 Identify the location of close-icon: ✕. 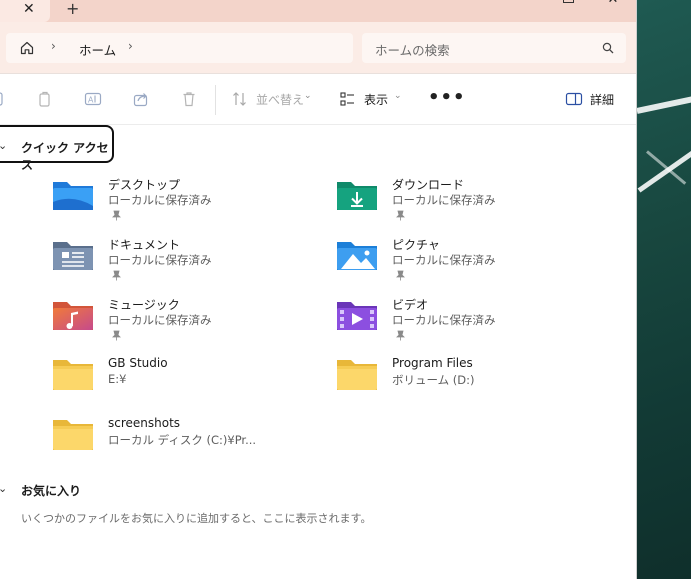
(613, 3).